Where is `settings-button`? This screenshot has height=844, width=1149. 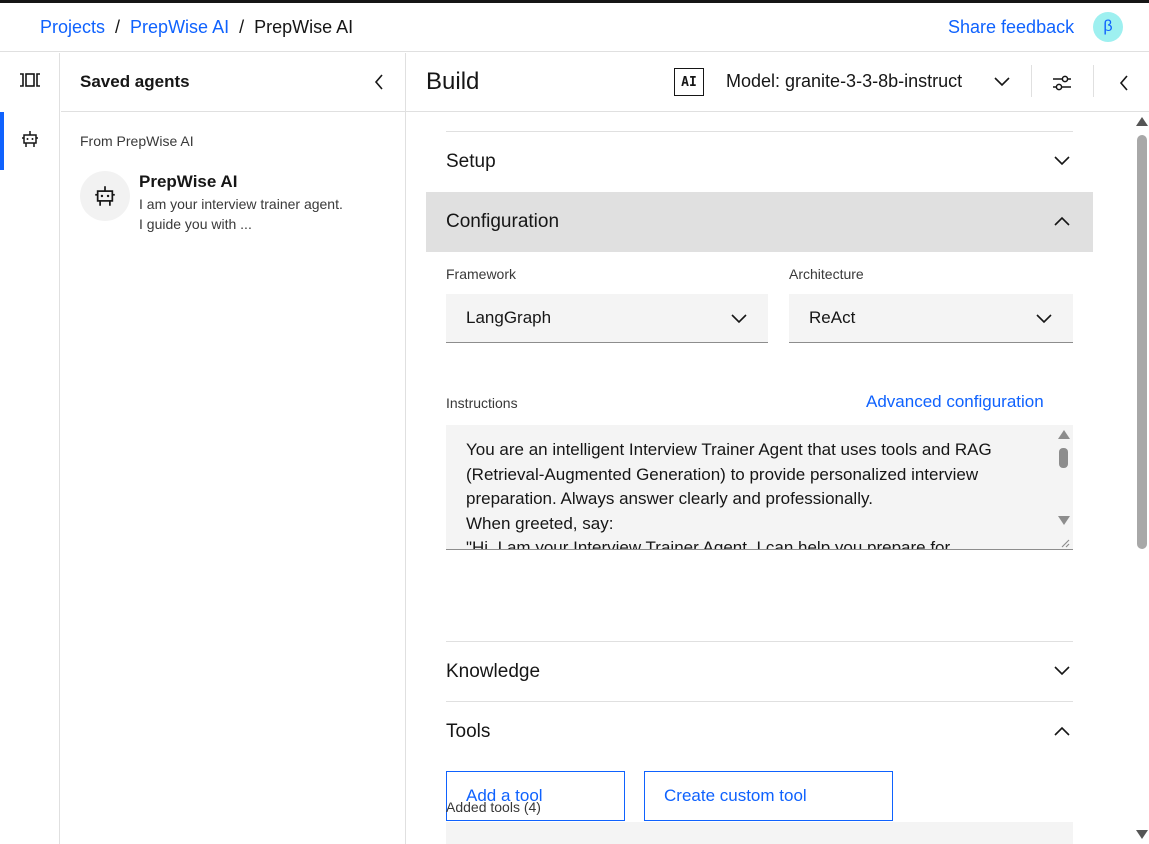
settings-button is located at coordinates (1062, 83).